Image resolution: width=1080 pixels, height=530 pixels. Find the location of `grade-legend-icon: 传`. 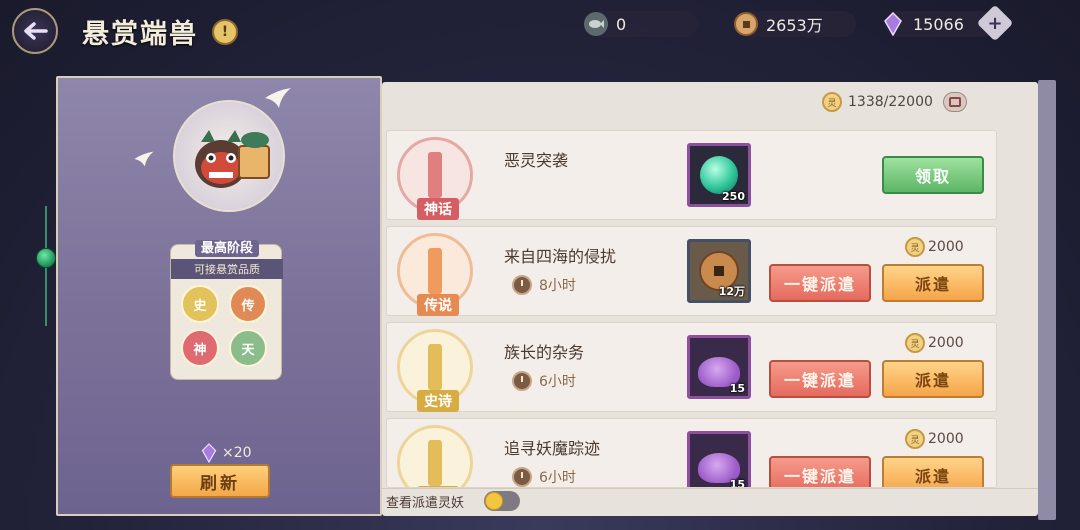

grade-legend-icon: 传 is located at coordinates (248, 304).